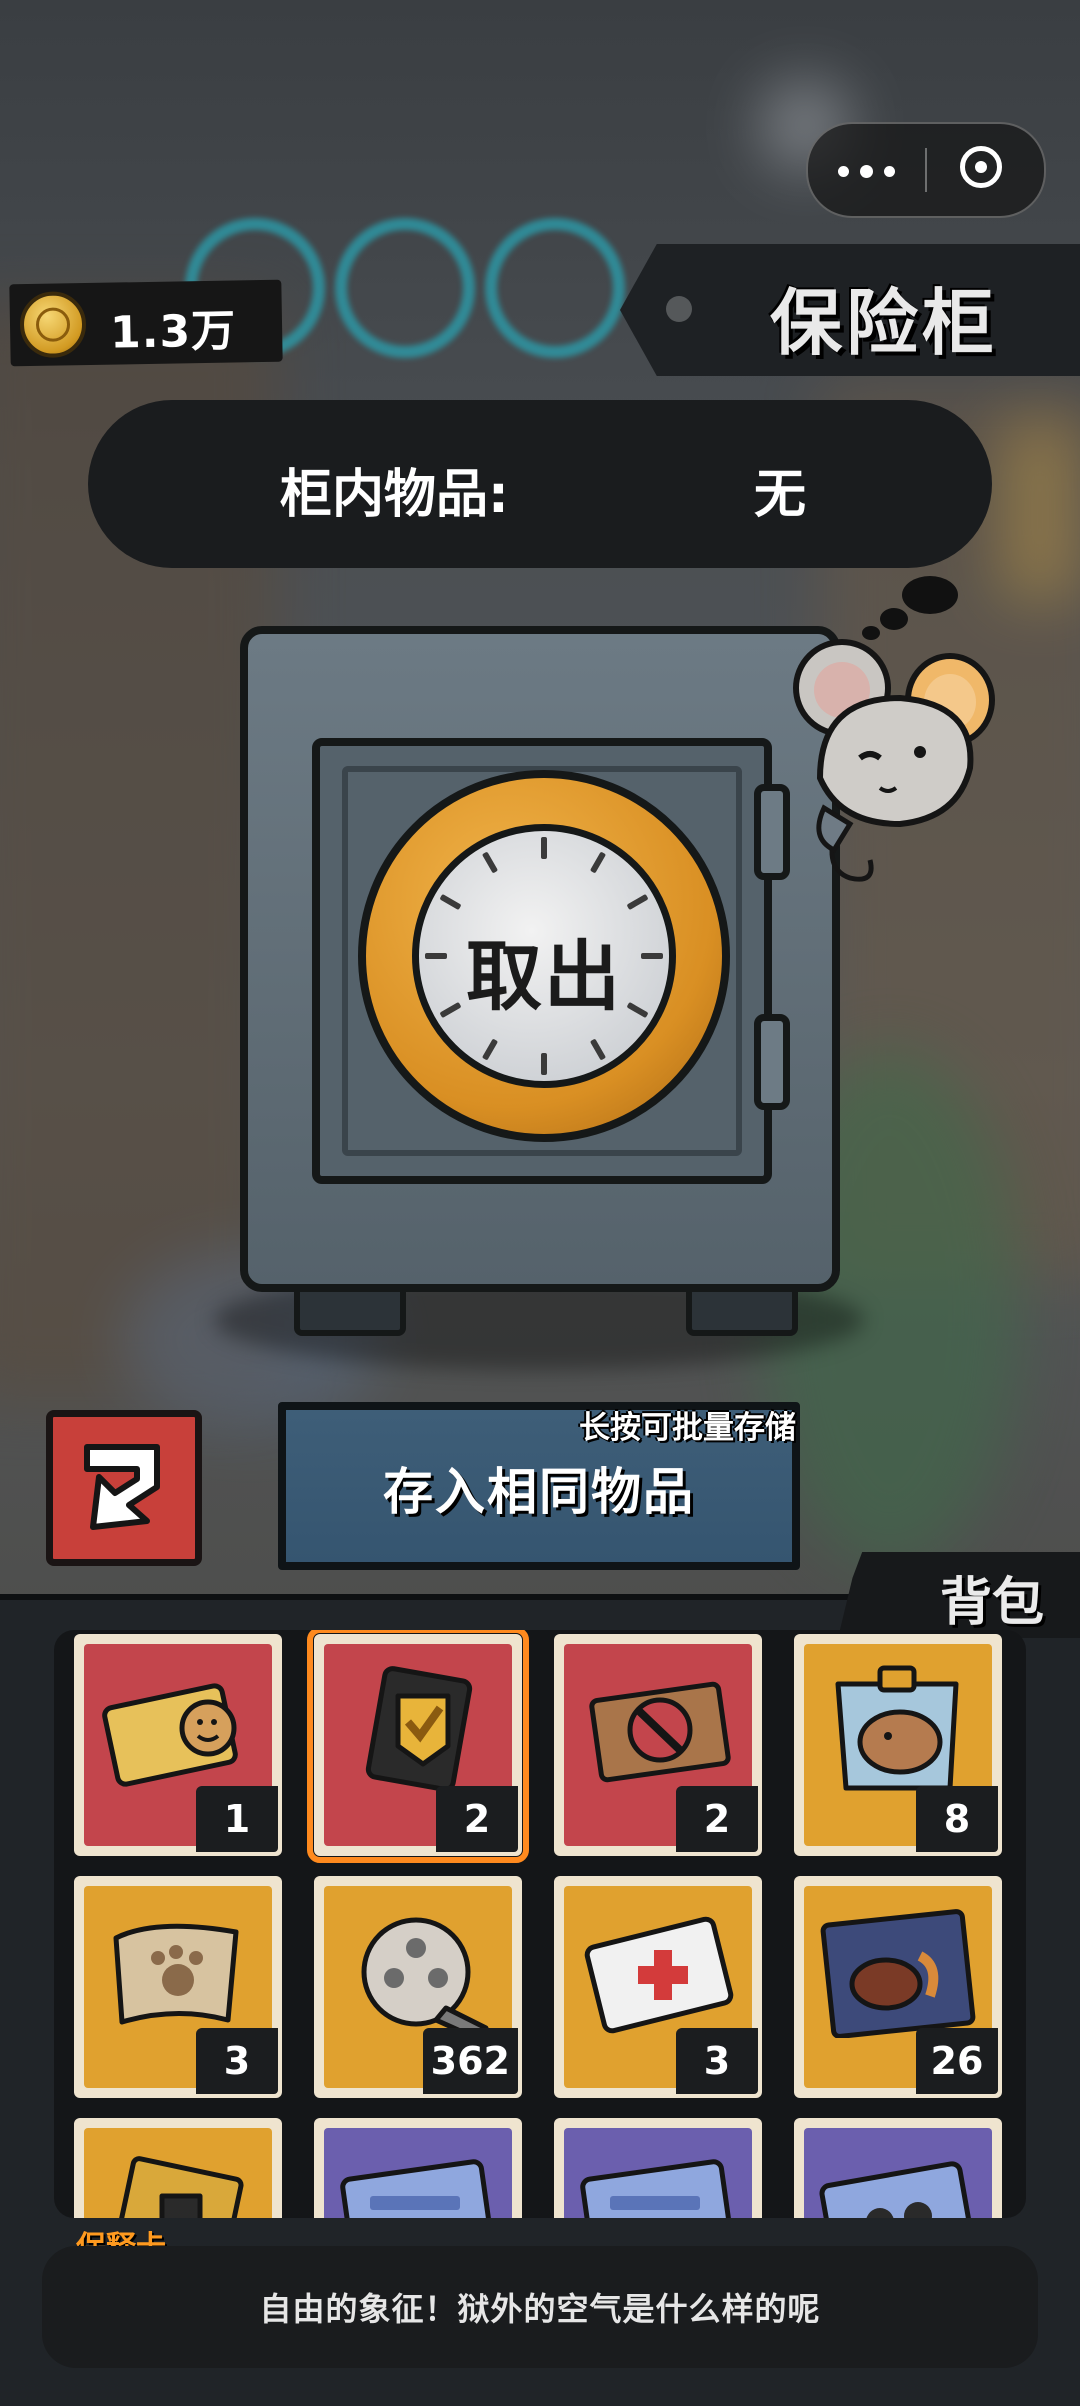  I want to click on coin-balance: 1.3万, so click(146, 323).